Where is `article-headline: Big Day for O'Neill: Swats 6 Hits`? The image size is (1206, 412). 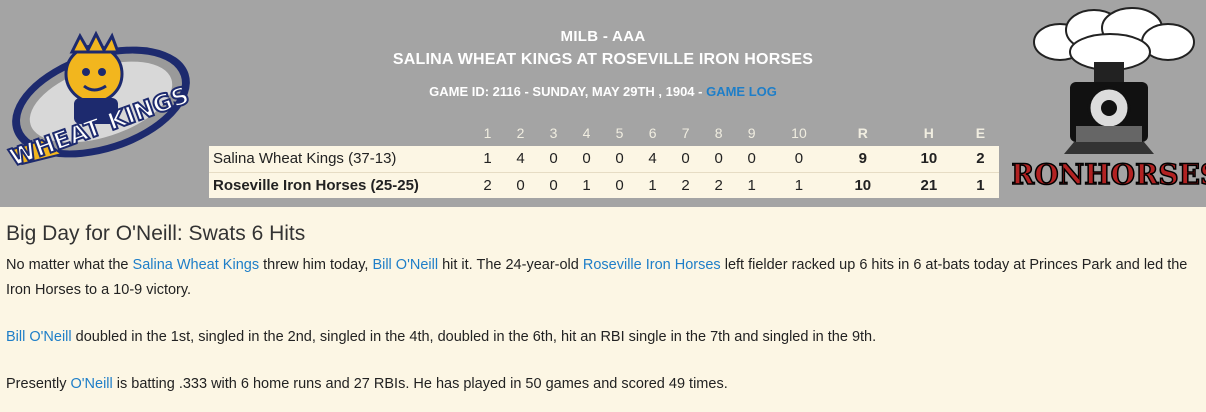 article-headline: Big Day for O'Neill: Swats 6 Hits is located at coordinates (156, 233).